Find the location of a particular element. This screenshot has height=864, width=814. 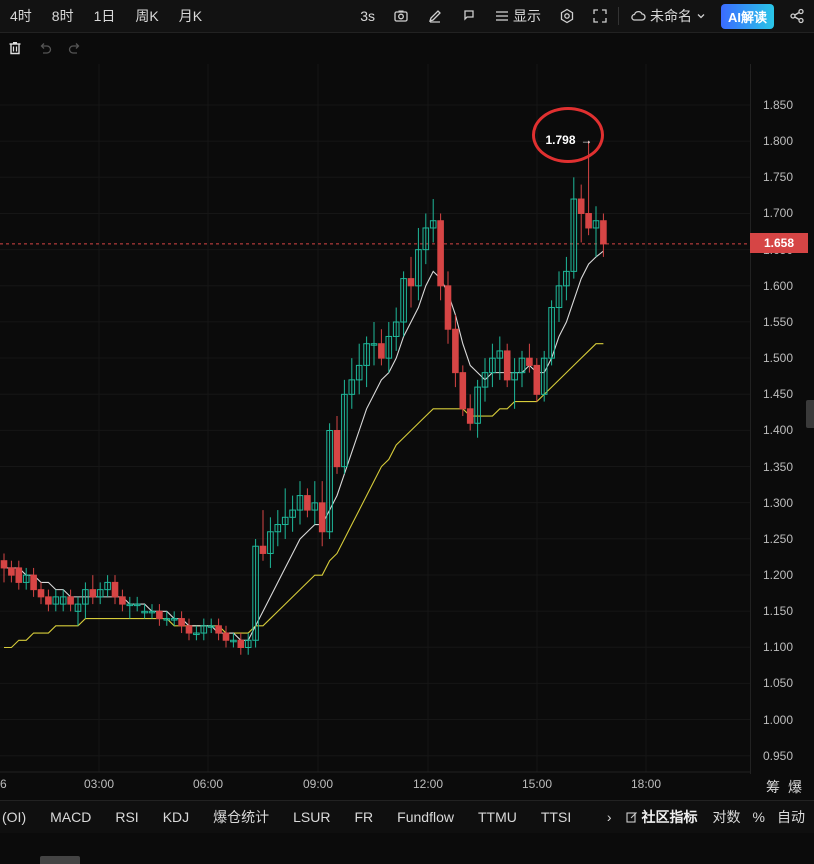

indicator-macd: MACD is located at coordinates (70, 817).